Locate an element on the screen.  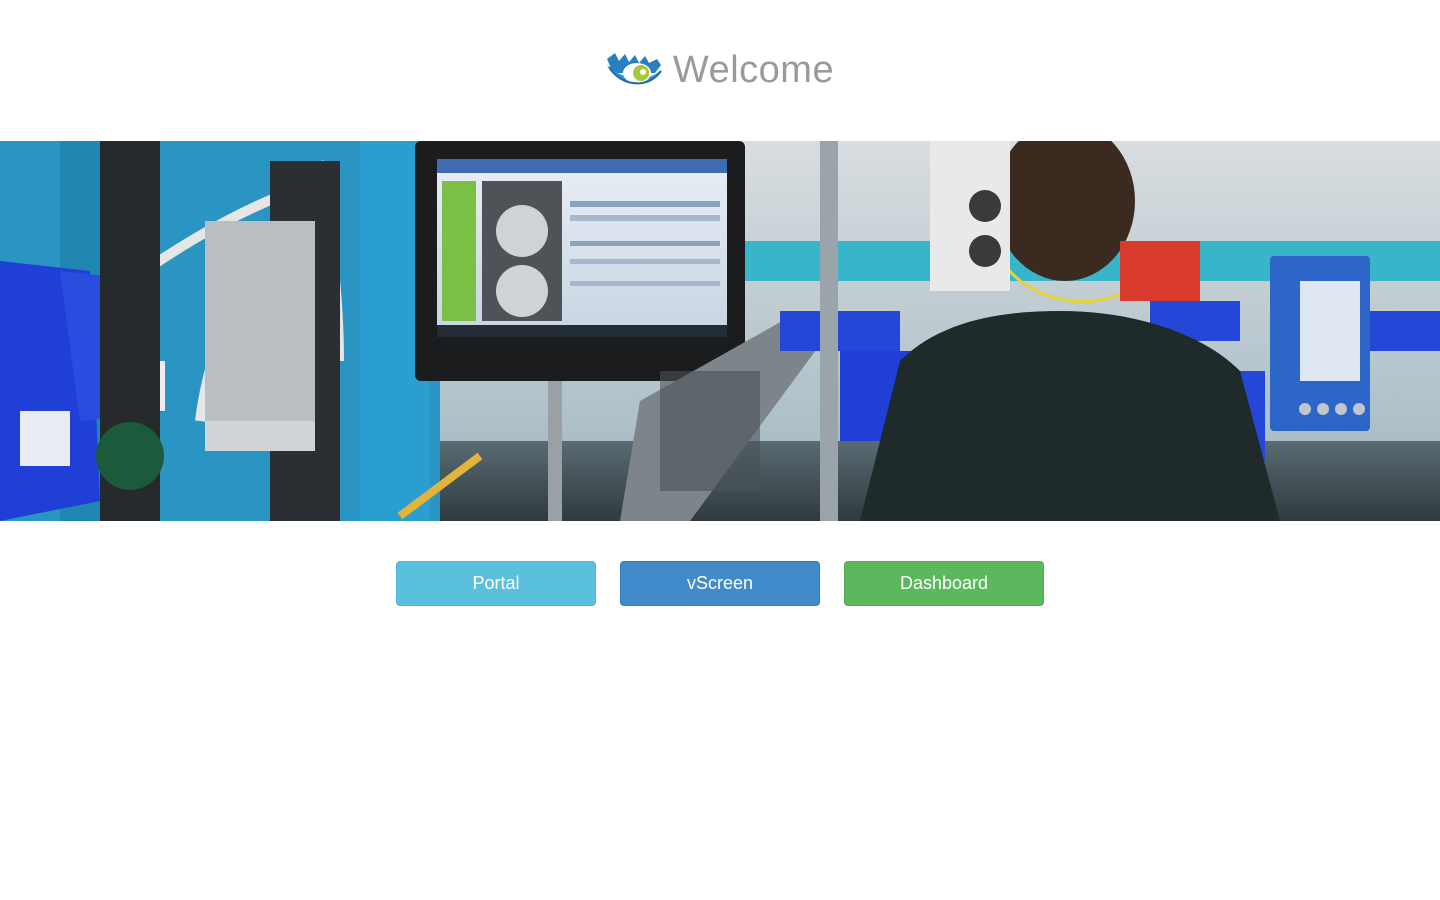
dashboard-button: Dashboard is located at coordinates (944, 583).